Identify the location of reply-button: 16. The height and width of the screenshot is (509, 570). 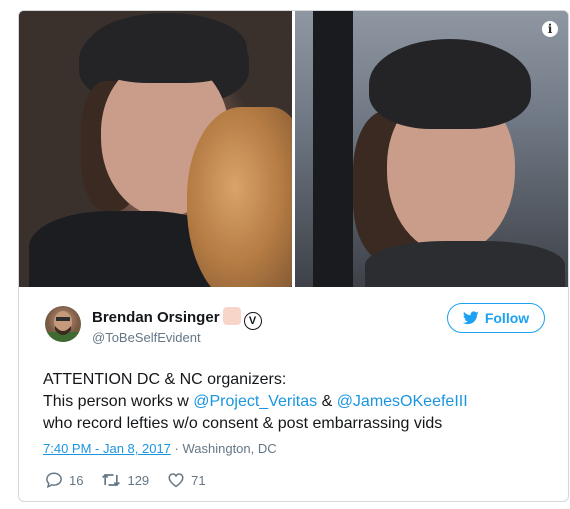
(64, 480).